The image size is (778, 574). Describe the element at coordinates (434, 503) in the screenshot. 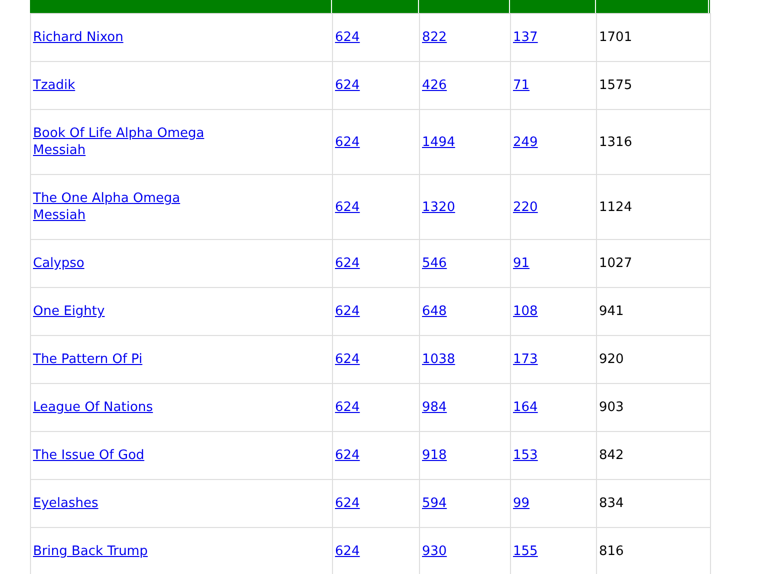

I see `value-link: 594` at that location.